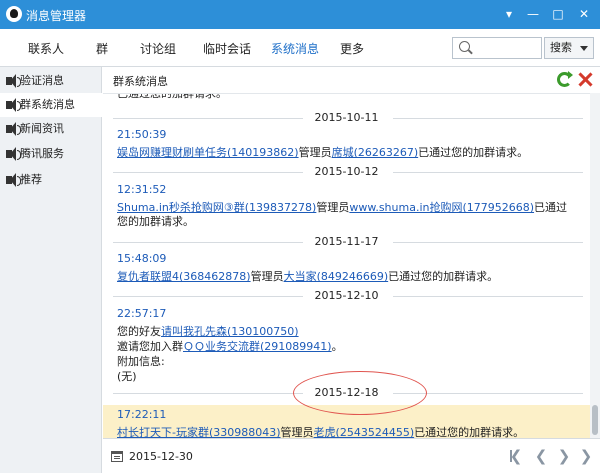 The width and height of the screenshot is (600, 473). I want to click on vertical-scrollbar, so click(595, 265).